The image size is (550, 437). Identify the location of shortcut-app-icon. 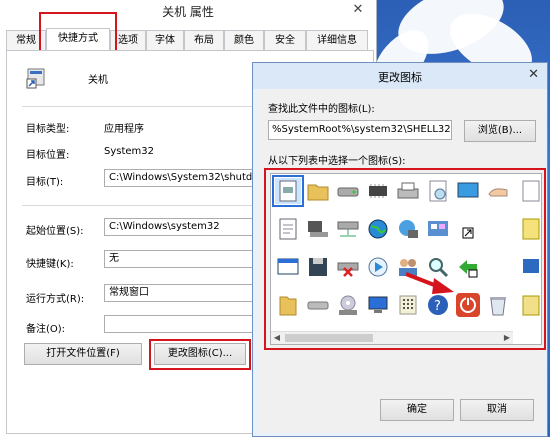
(35, 78).